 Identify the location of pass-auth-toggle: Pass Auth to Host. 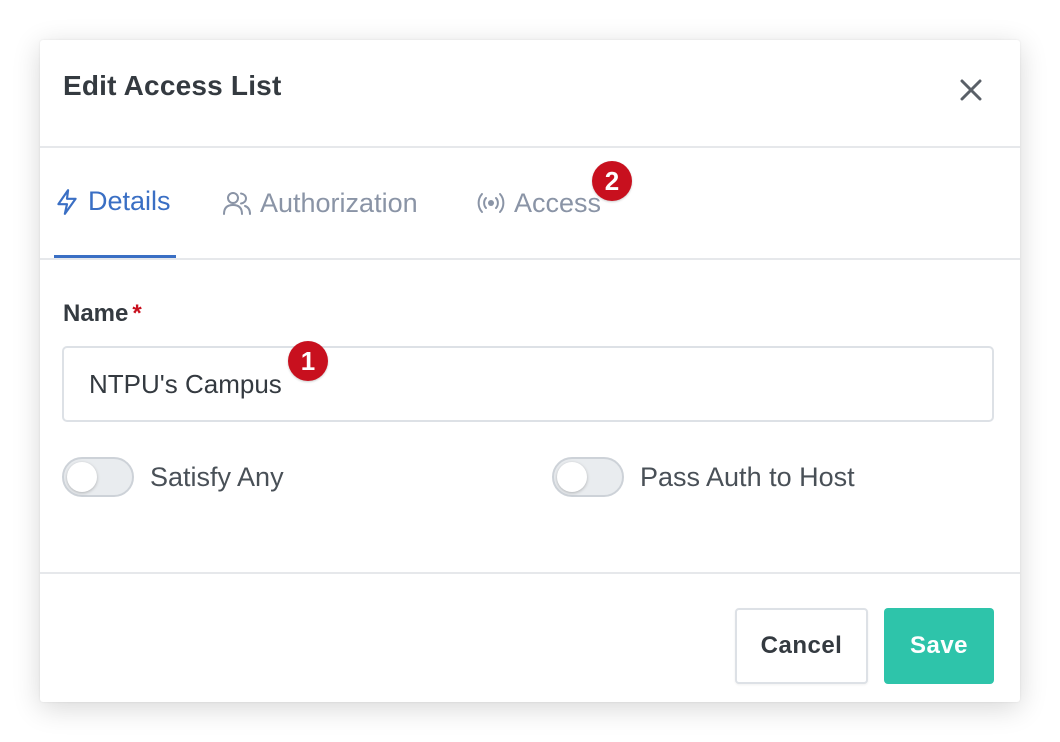
(703, 477).